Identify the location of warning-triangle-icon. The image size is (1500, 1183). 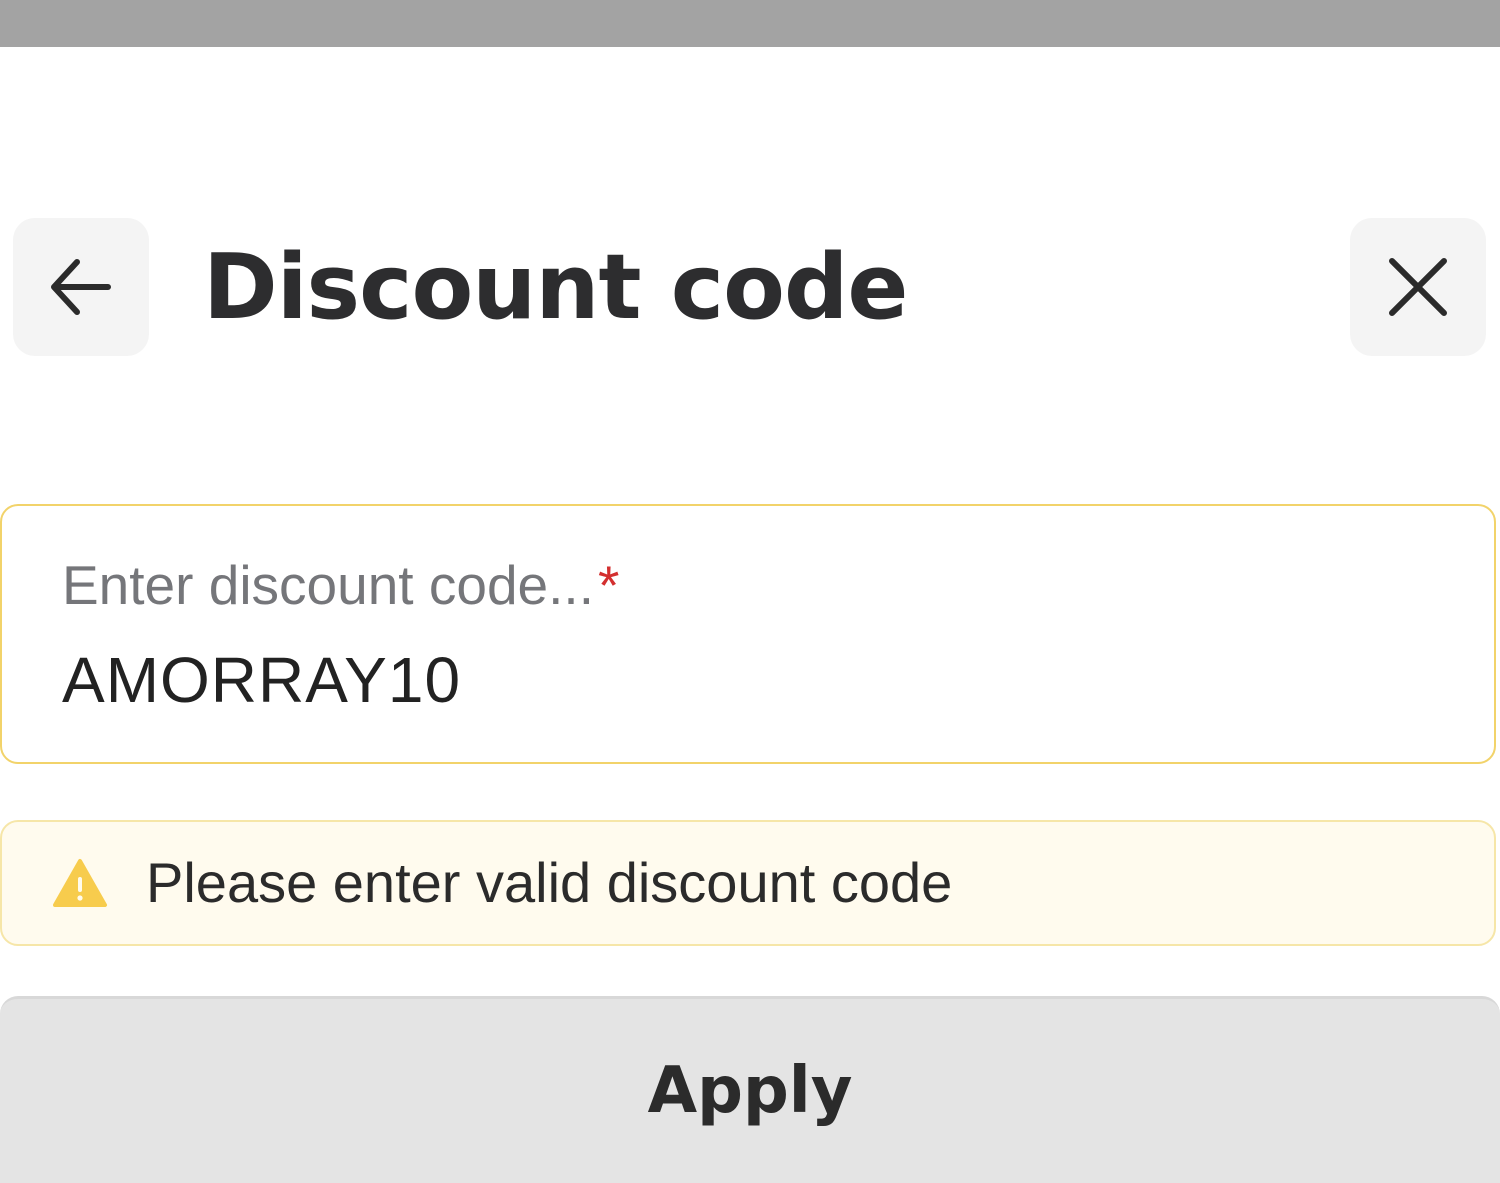
(80, 883).